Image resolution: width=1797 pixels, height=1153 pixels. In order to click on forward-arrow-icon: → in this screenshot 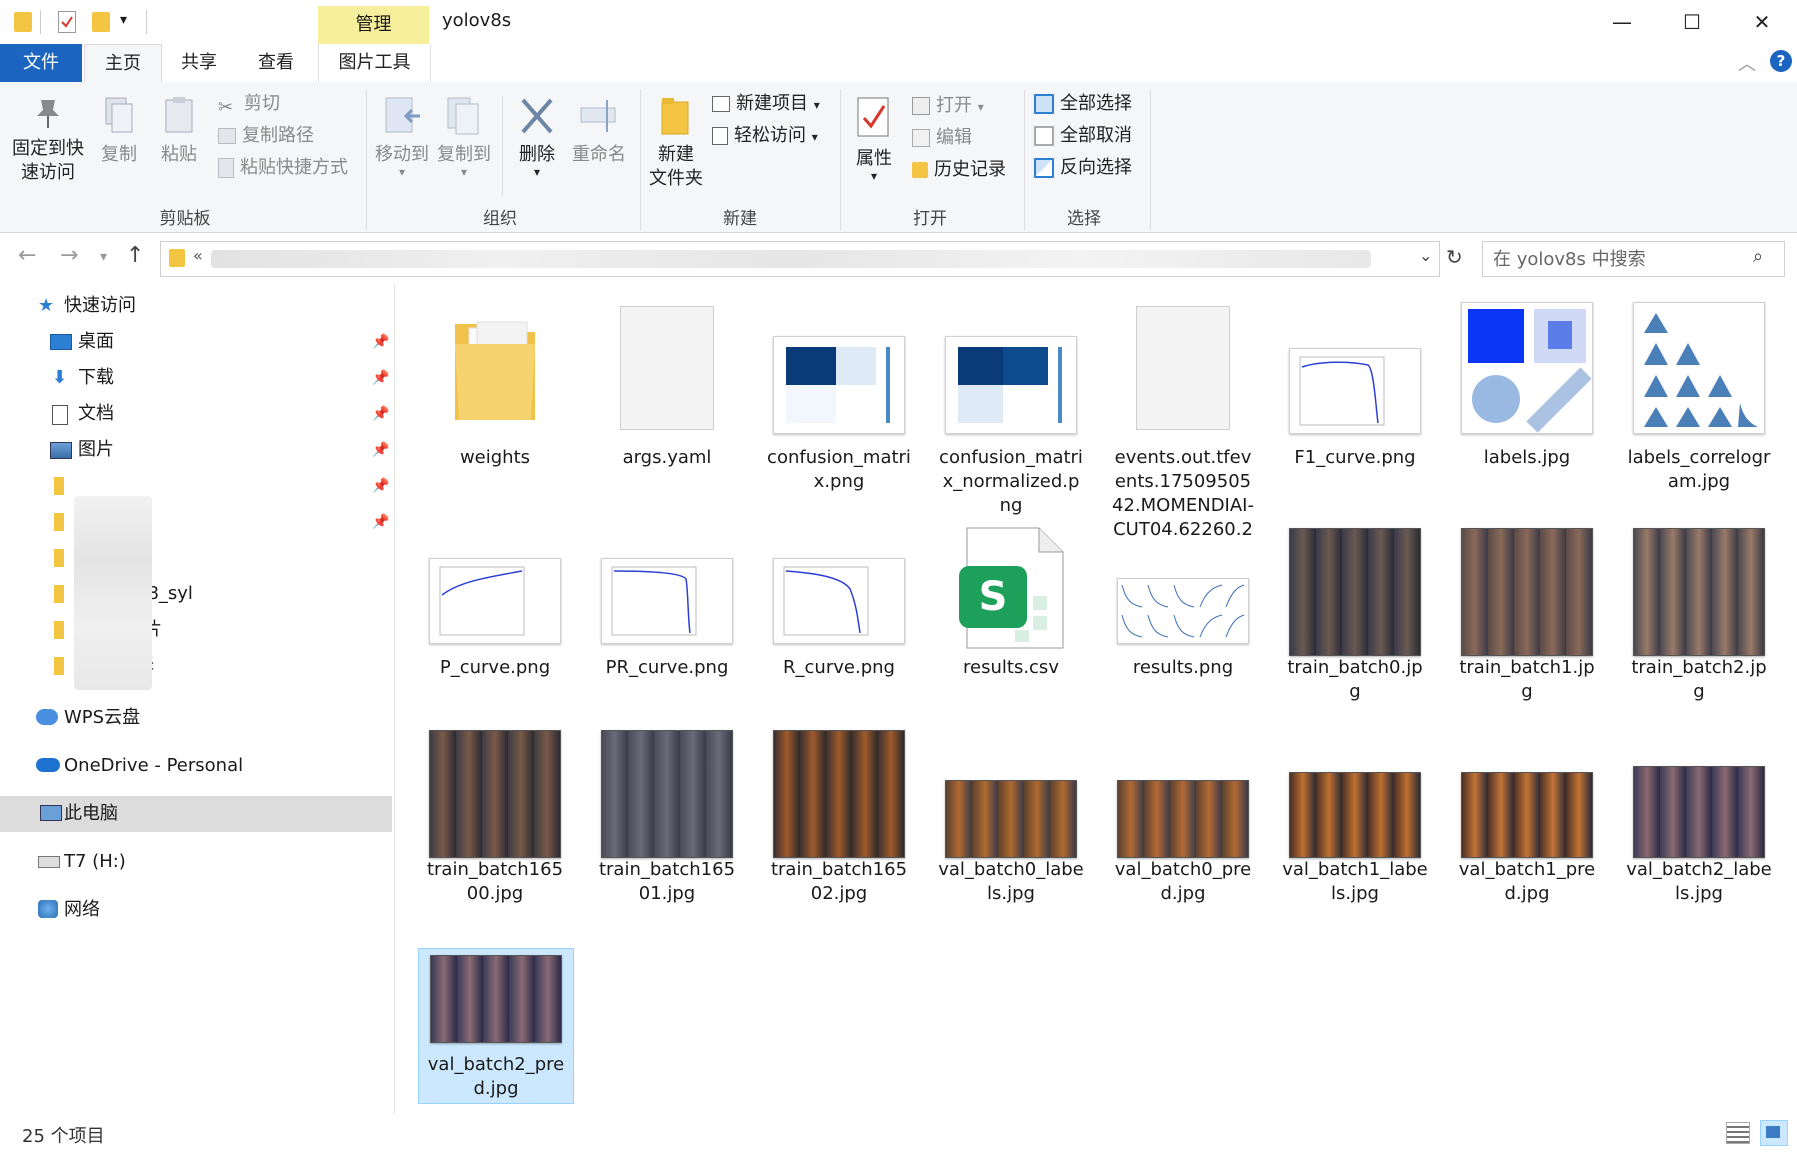, I will do `click(69, 255)`.